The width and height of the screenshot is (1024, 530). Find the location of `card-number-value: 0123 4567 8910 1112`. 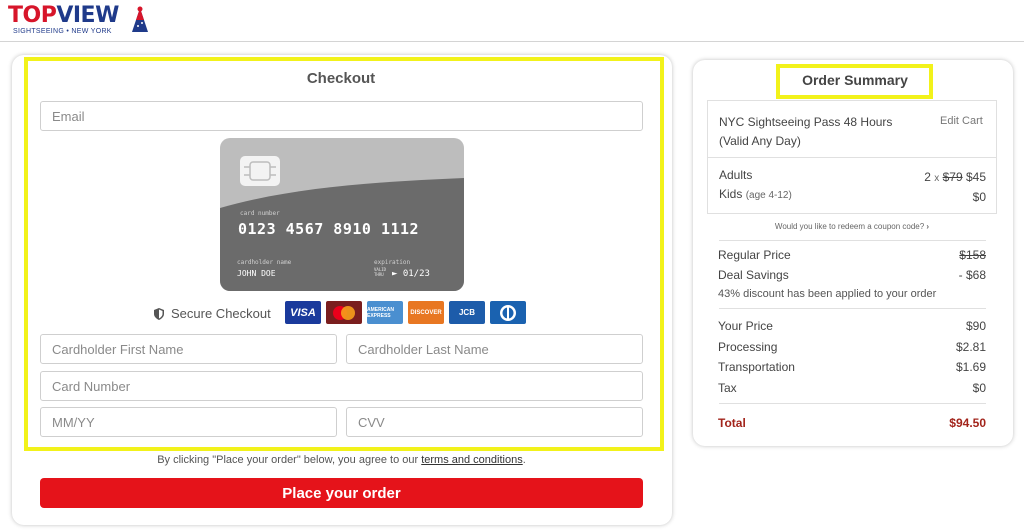

card-number-value: 0123 4567 8910 1112 is located at coordinates (329, 229).